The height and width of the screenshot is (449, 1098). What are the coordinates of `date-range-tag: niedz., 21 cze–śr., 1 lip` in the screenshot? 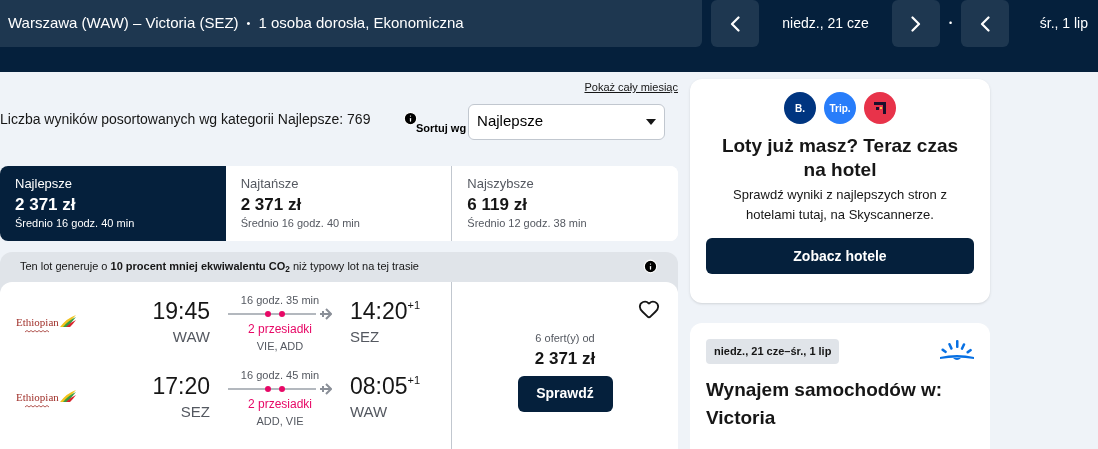 It's located at (773, 351).